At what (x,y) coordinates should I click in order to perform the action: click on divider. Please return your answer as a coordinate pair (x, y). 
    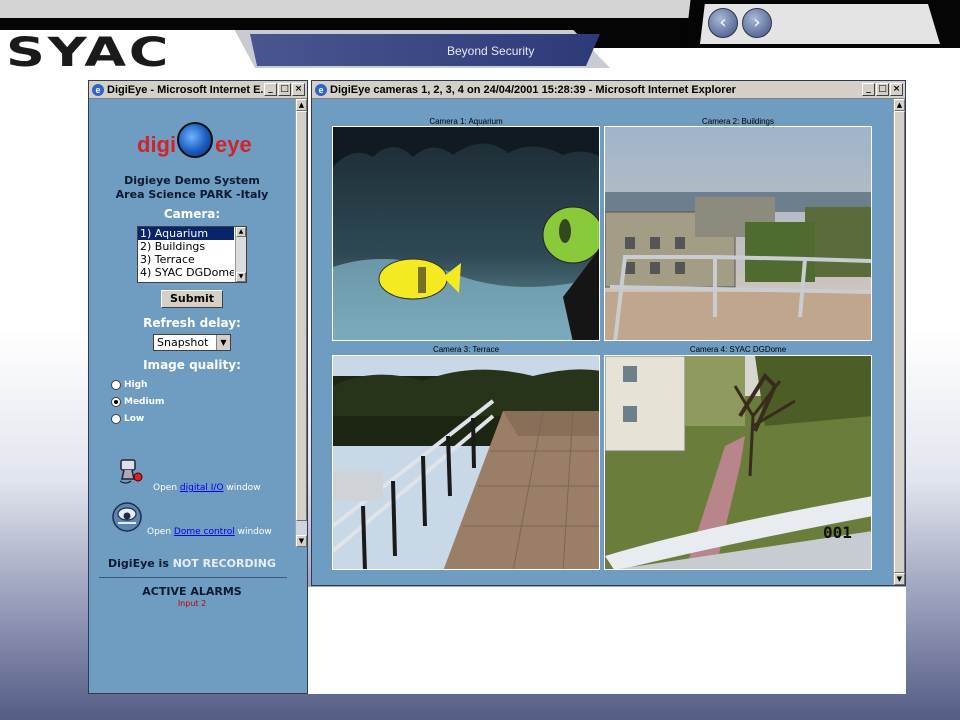
    Looking at the image, I should click on (193, 577).